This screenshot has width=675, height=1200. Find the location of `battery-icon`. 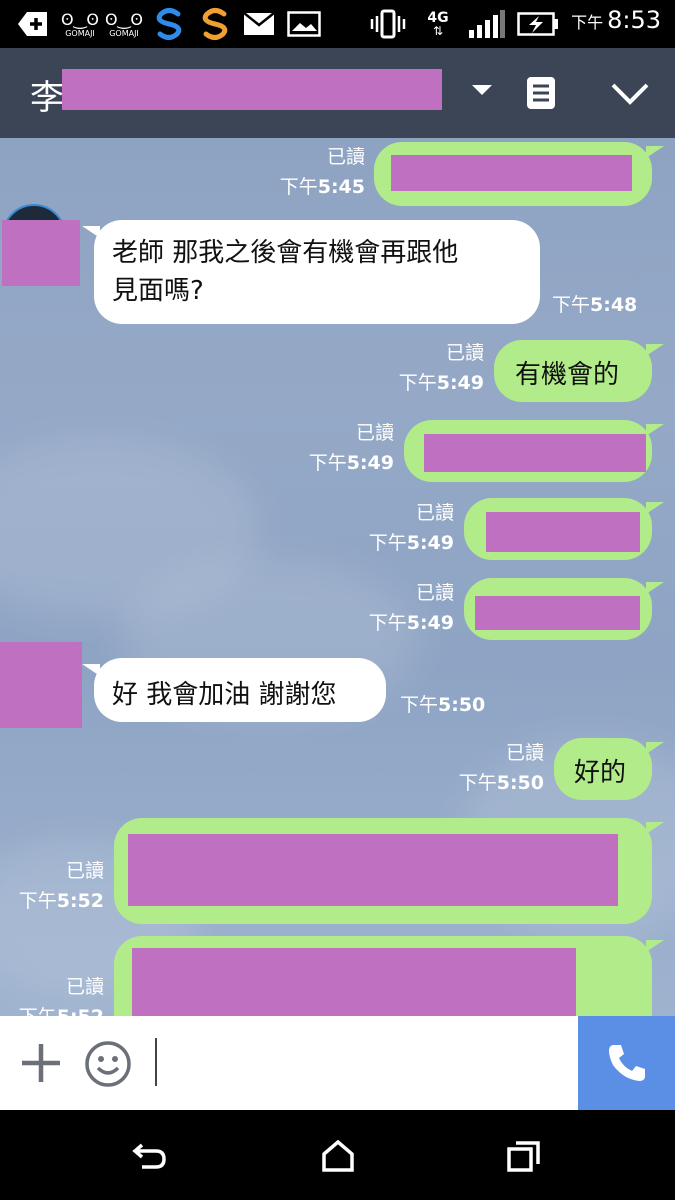

battery-icon is located at coordinates (538, 24).